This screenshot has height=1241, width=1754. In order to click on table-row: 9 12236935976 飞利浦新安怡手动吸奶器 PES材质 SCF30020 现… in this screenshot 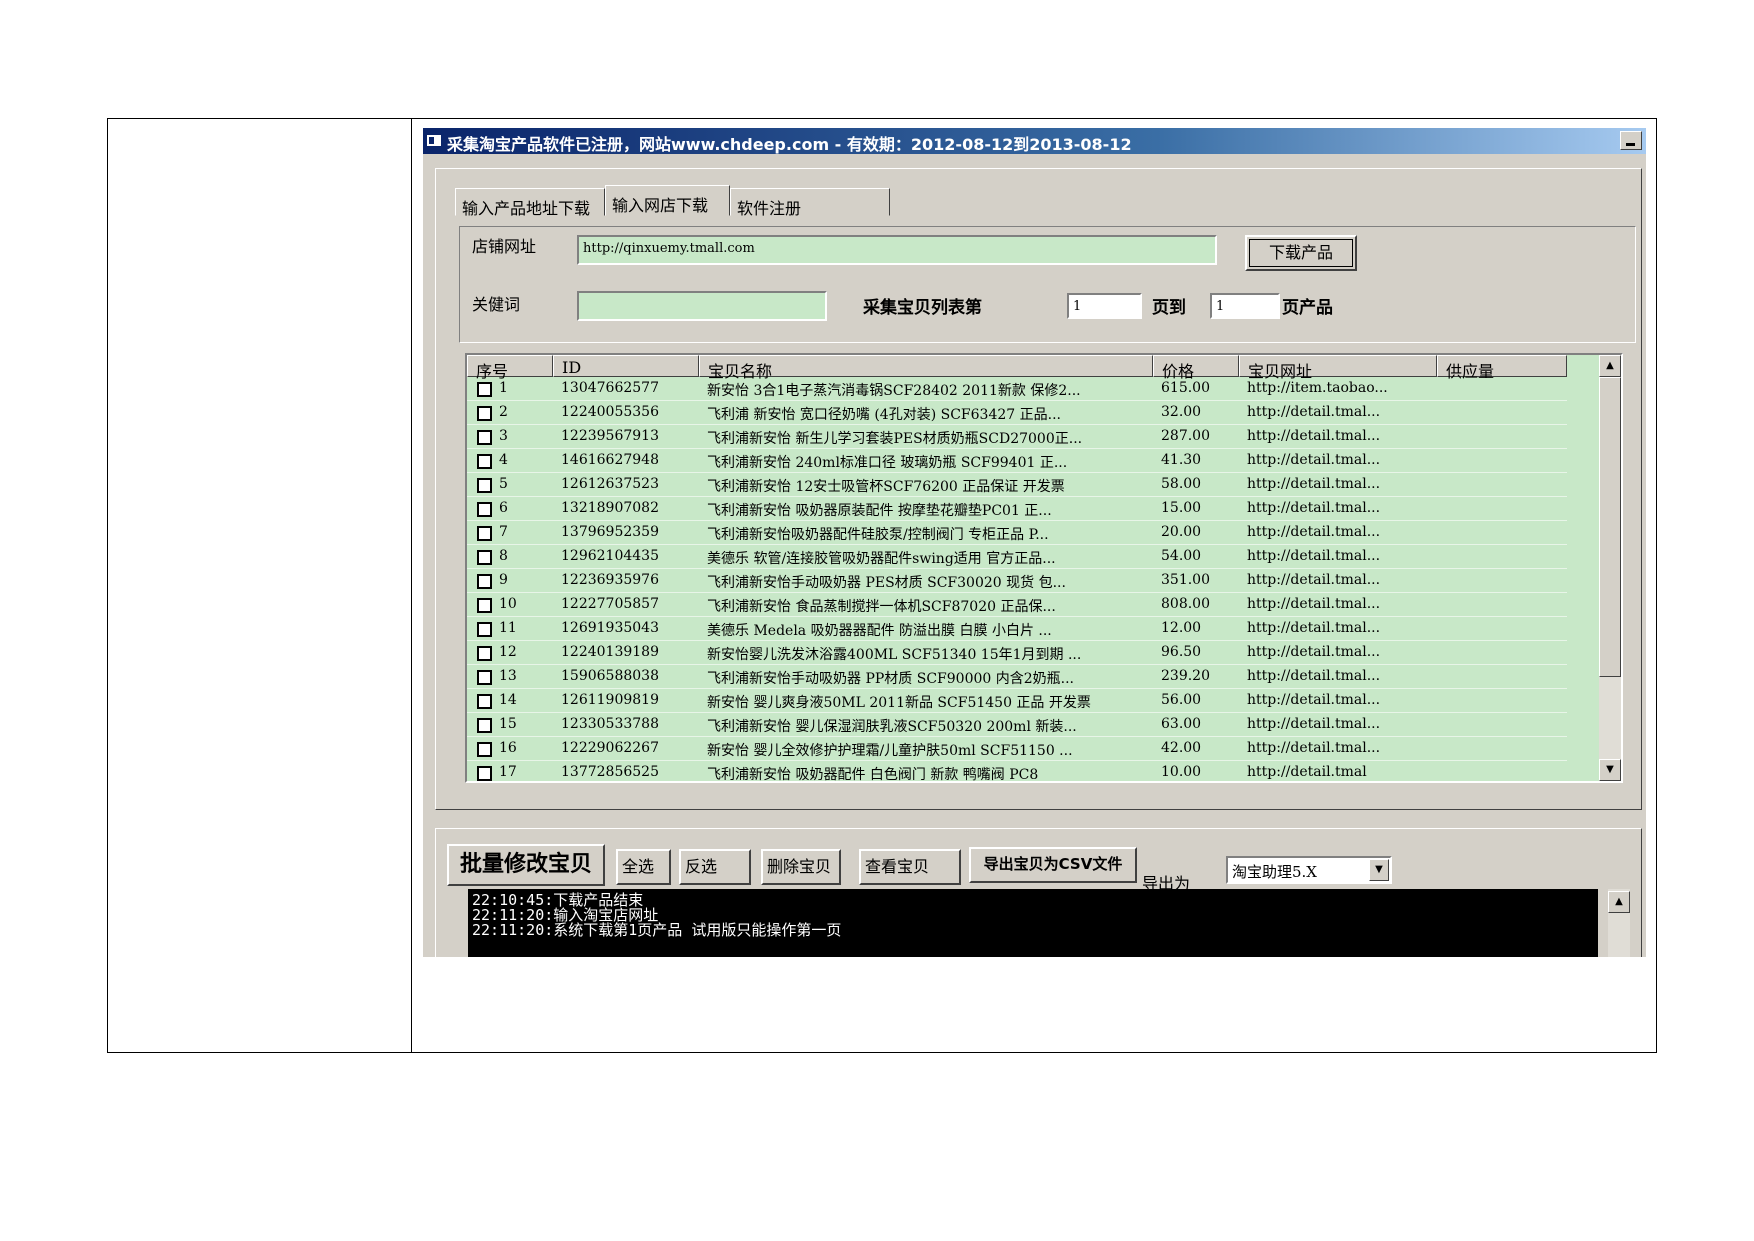, I will do `click(1017, 581)`.